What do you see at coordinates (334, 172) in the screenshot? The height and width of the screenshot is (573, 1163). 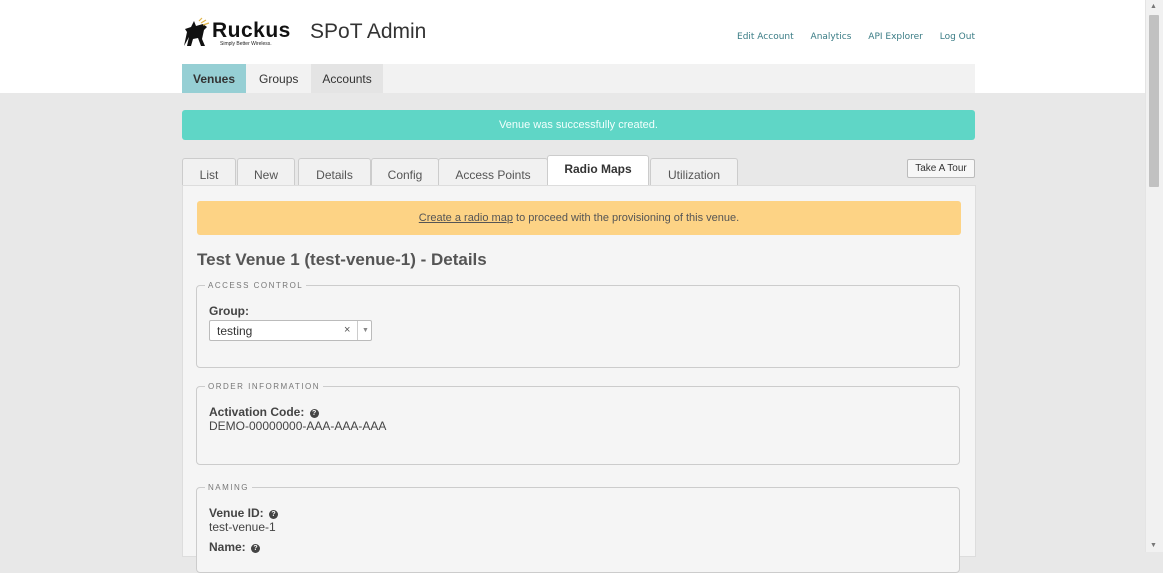 I see `tab-details: Details` at bounding box center [334, 172].